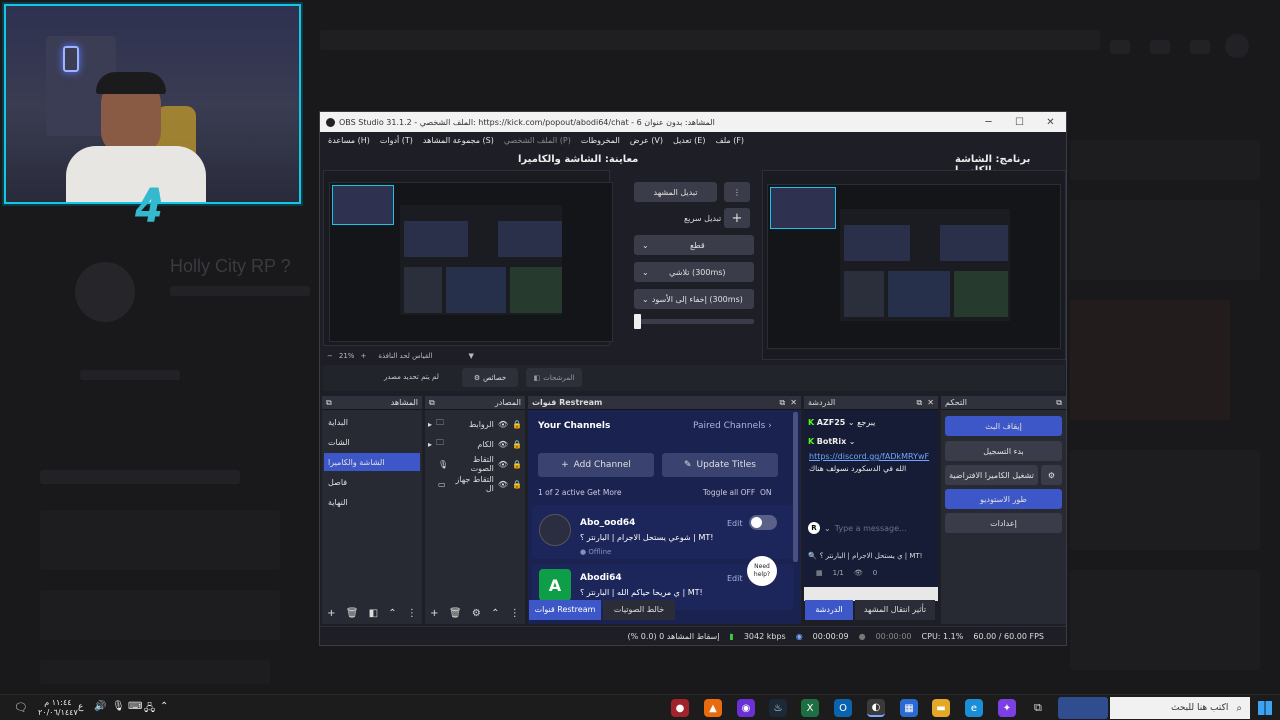  Describe the element at coordinates (475, 464) in the screenshot. I see `source-item: 🎙 التقاط الصوت 👁 🔒` at that location.